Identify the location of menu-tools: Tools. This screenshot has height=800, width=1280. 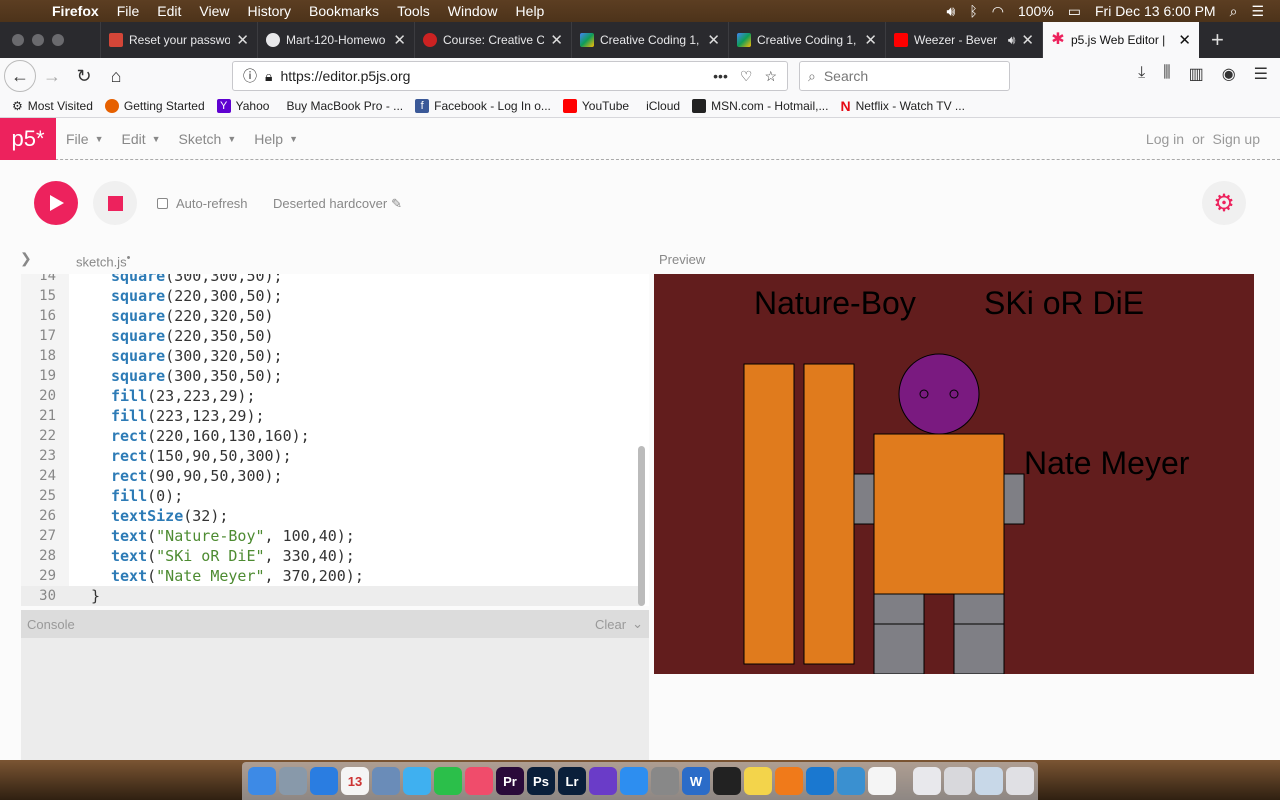
(413, 11).